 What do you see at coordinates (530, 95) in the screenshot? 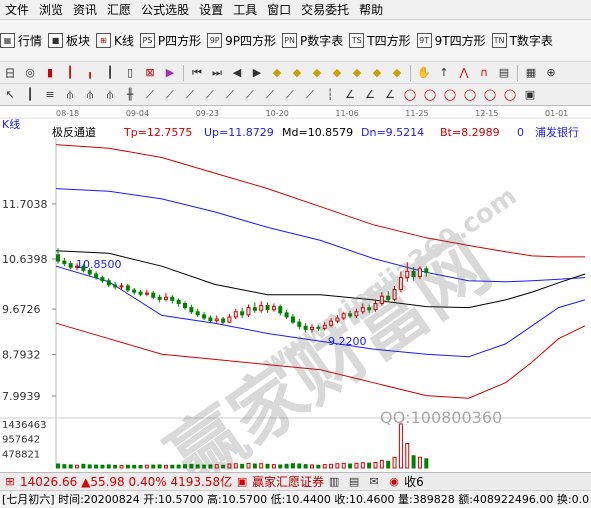
I see `cube-icon: ▣` at bounding box center [530, 95].